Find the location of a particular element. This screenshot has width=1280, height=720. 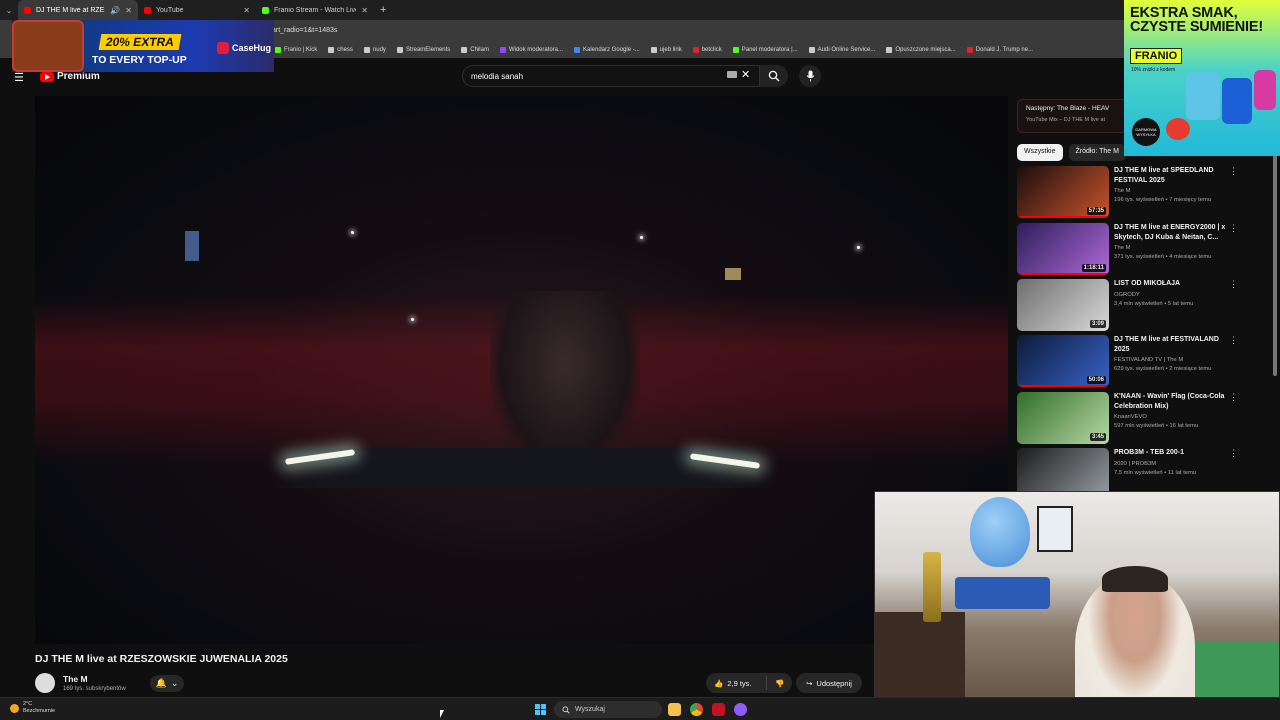

dislike-button: 👎 is located at coordinates (775, 683).